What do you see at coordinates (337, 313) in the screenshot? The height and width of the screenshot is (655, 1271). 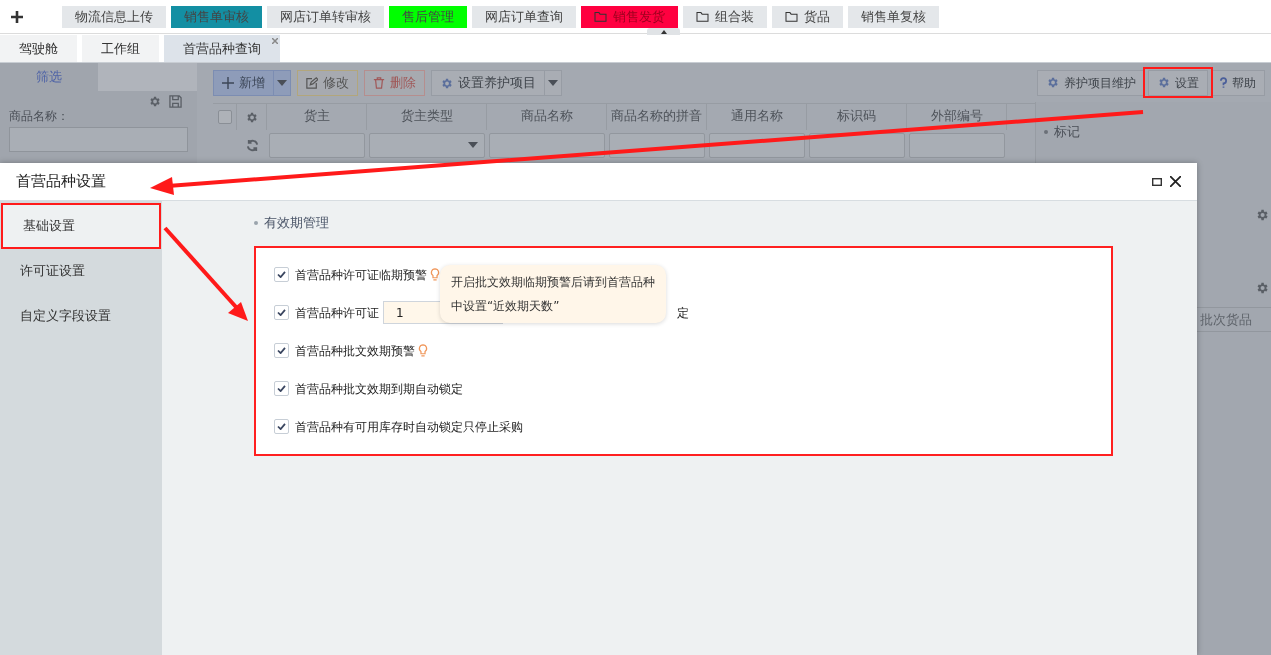 I see `option-label: 首营品种许可证` at bounding box center [337, 313].